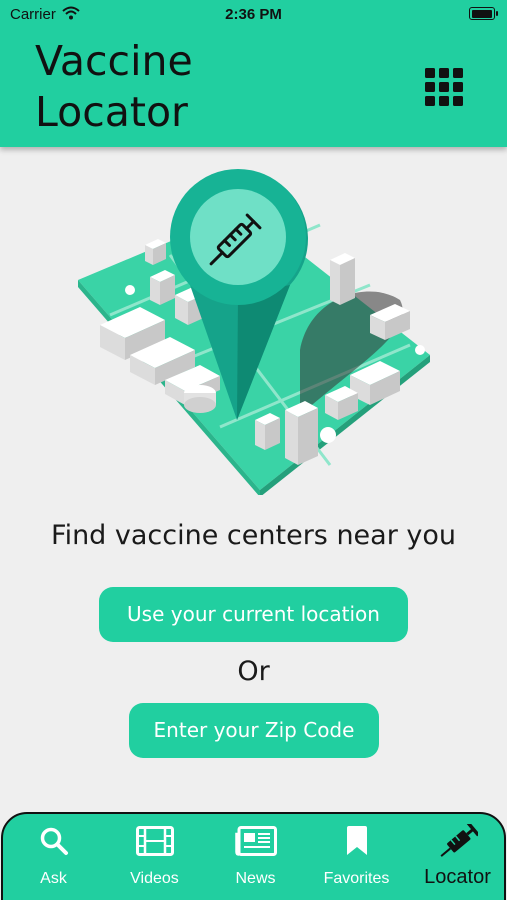 Image resolution: width=507 pixels, height=900 pixels. I want to click on battery-fill, so click(481, 13).